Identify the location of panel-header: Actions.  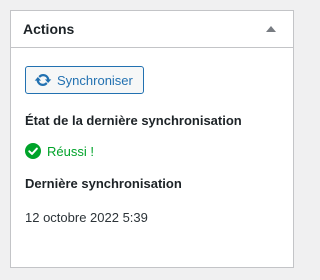
(152, 29).